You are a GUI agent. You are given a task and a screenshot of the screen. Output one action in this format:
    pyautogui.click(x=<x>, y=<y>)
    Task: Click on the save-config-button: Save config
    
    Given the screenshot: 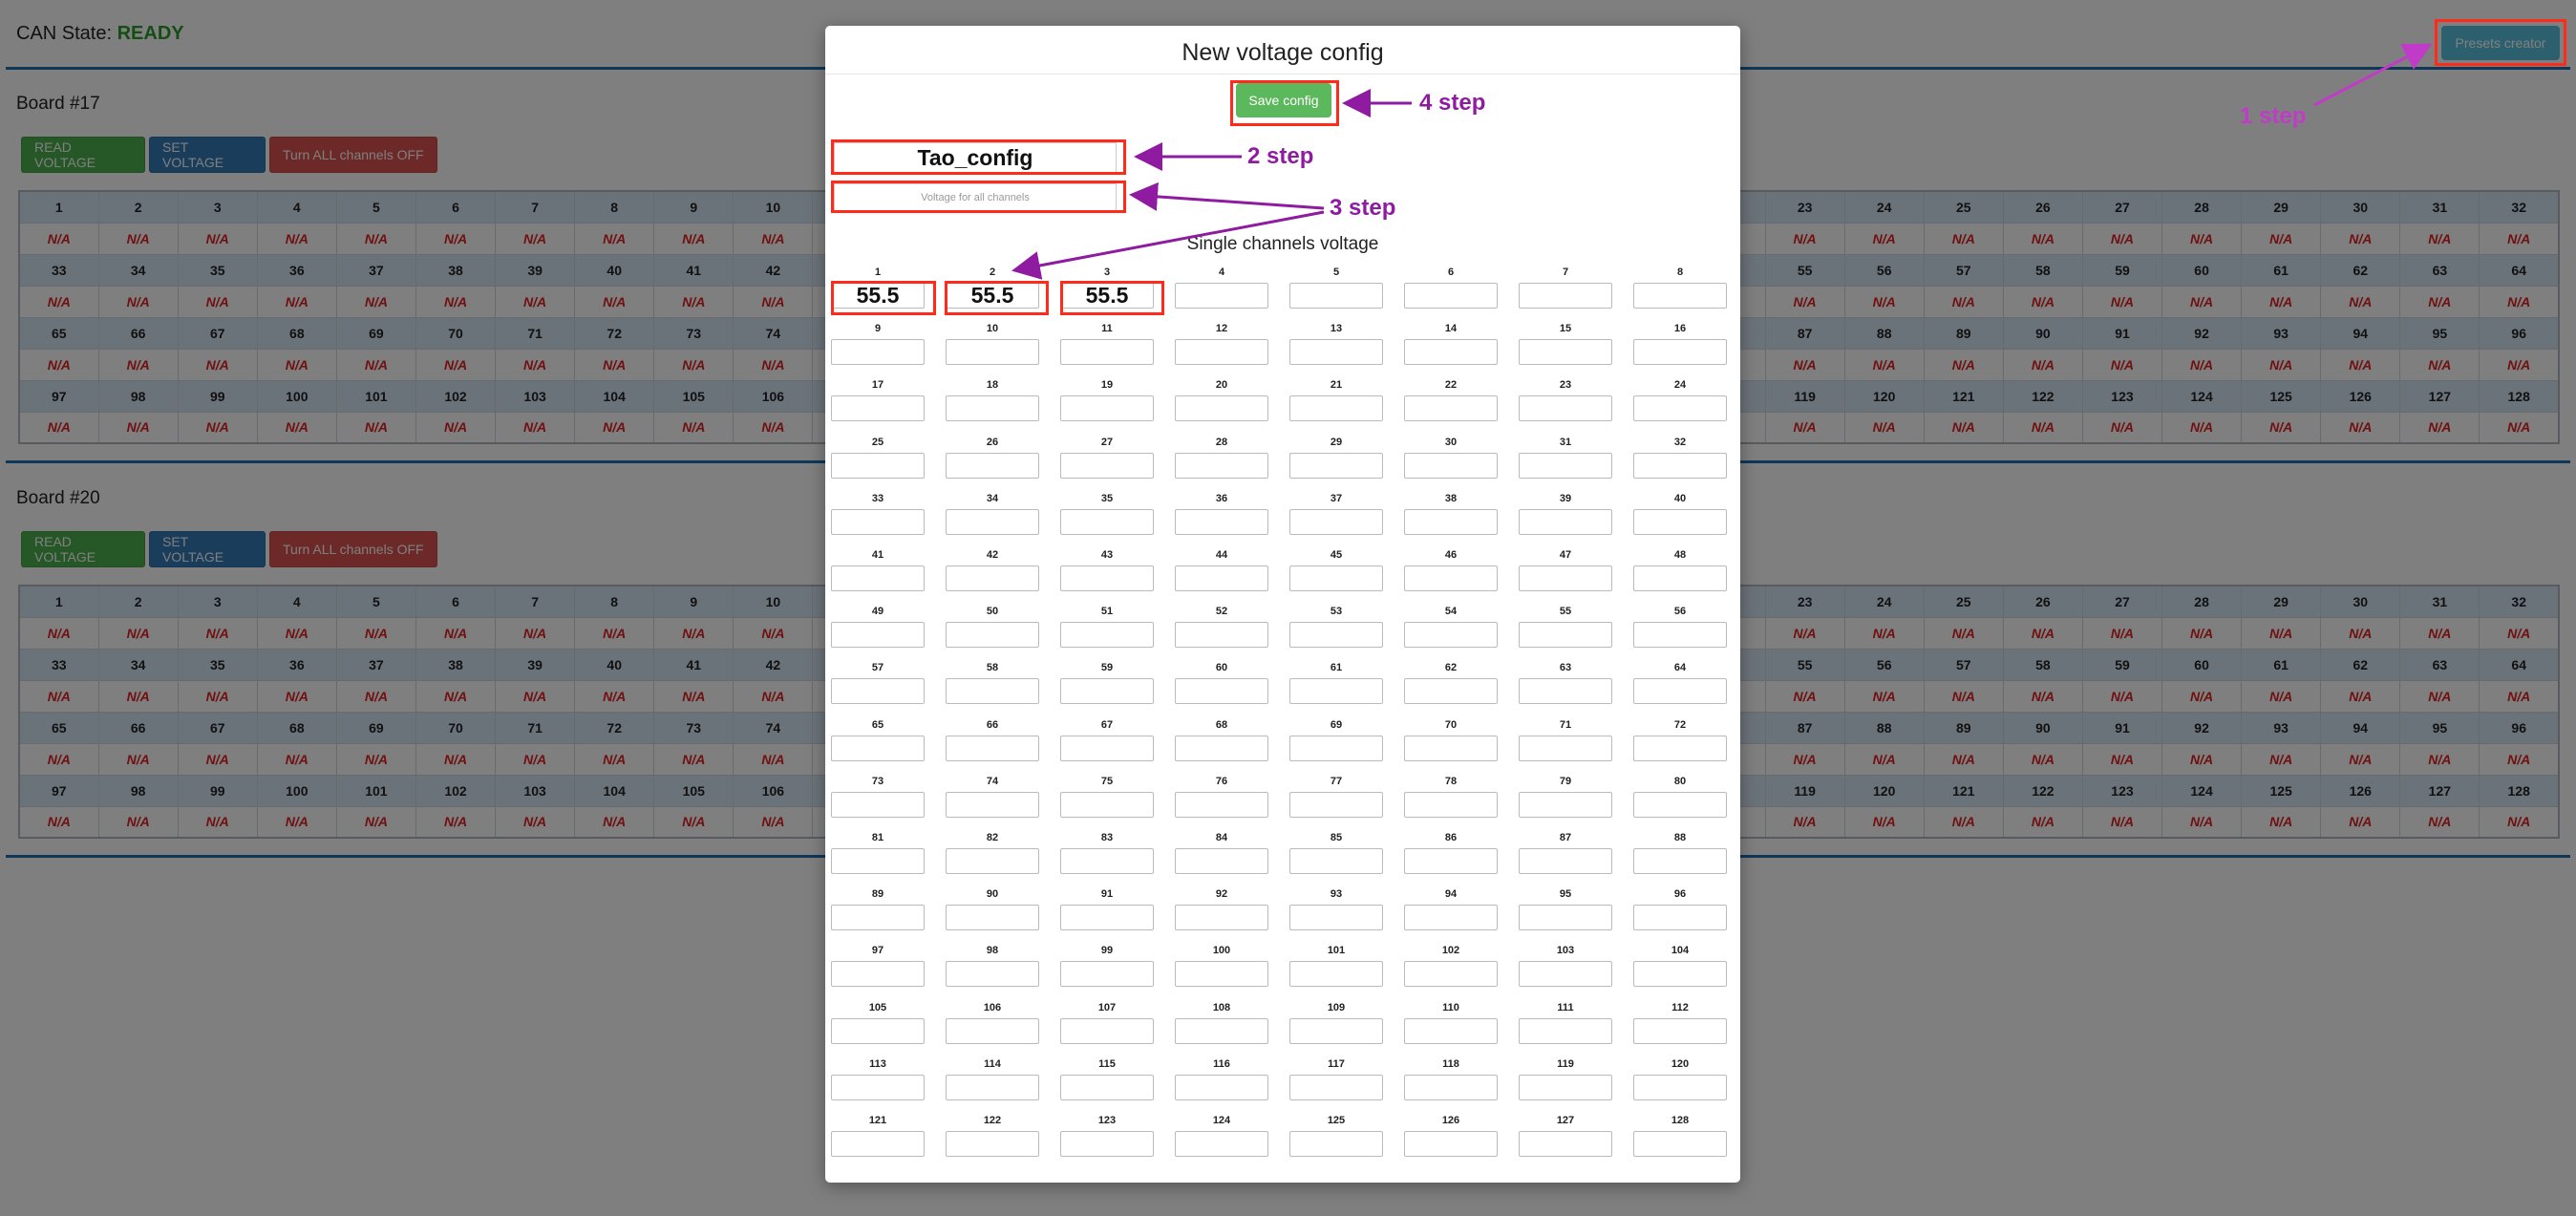 What is the action you would take?
    pyautogui.click(x=1283, y=100)
    